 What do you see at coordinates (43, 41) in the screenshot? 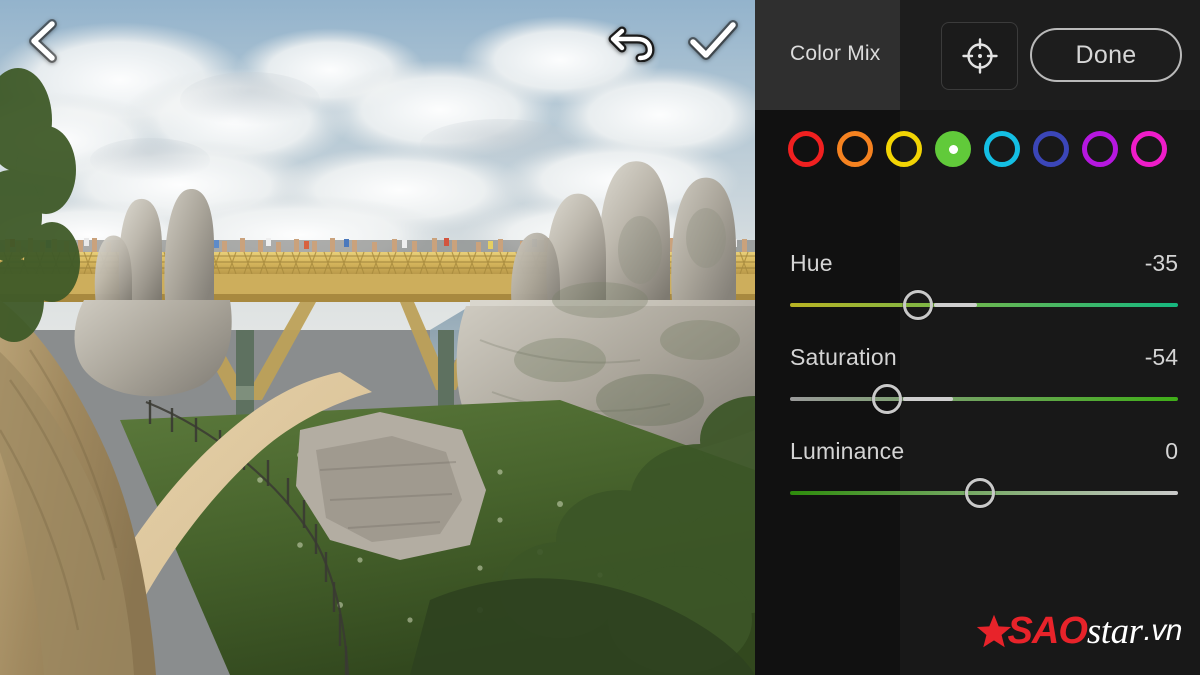
I see `back-chevron-icon` at bounding box center [43, 41].